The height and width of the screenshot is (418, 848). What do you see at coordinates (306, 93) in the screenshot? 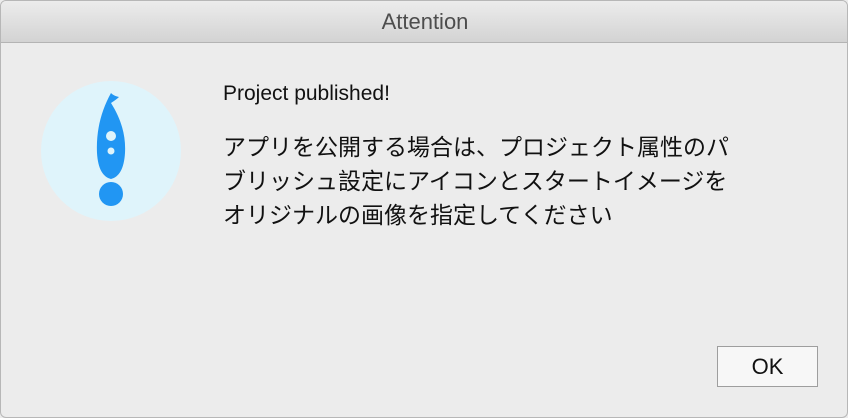
I see `dialog-heading: Project published!` at bounding box center [306, 93].